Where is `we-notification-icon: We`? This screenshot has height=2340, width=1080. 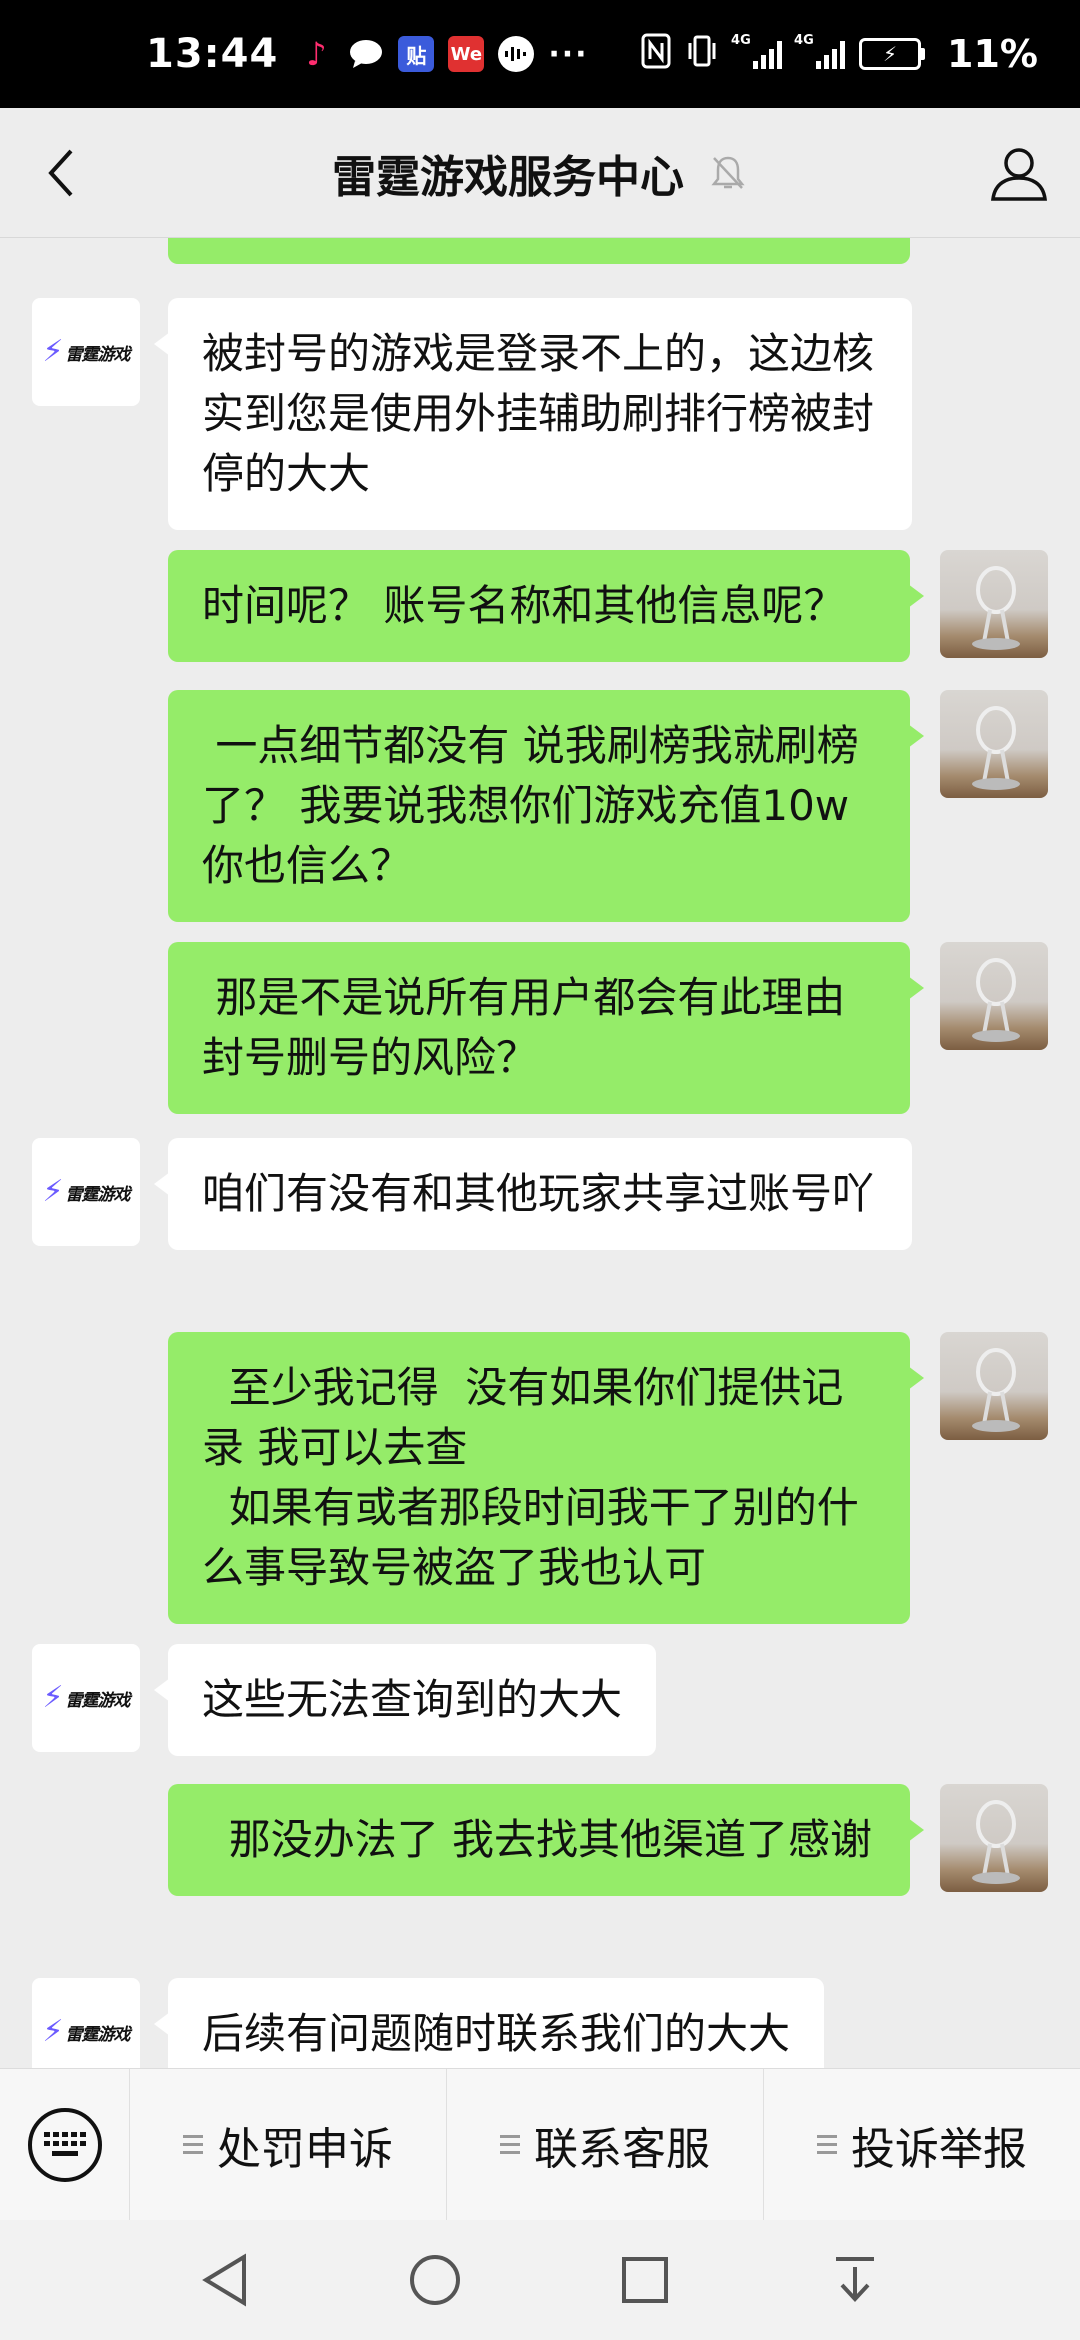
we-notification-icon: We is located at coordinates (466, 54).